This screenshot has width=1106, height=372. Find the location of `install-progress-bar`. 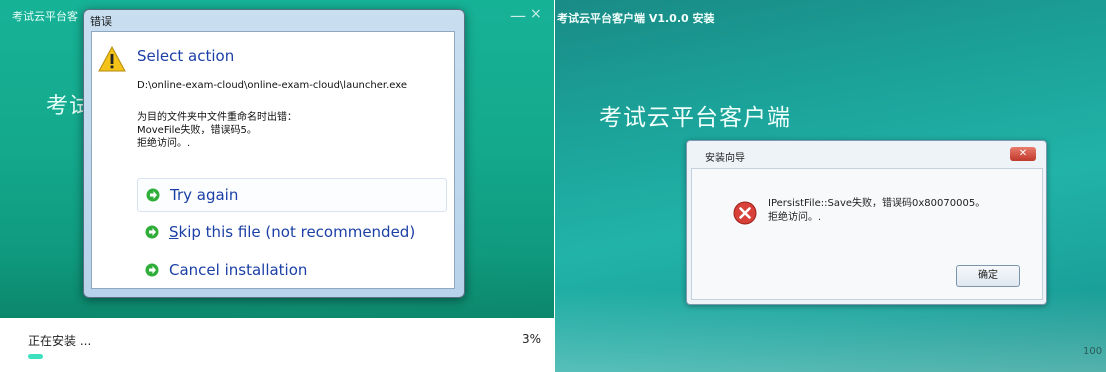

install-progress-bar is located at coordinates (278, 356).